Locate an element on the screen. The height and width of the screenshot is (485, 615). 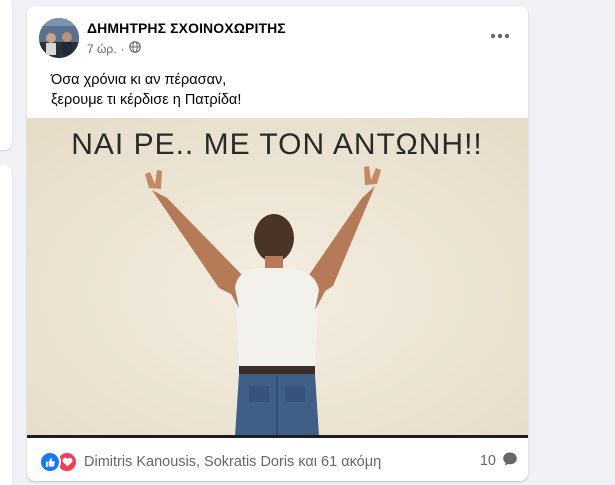
post-author-name: ΔΗΜΗΤΡΗΣ ΣΧΟΙΝΟΧΩΡΙΤΗΣ is located at coordinates (186, 28).